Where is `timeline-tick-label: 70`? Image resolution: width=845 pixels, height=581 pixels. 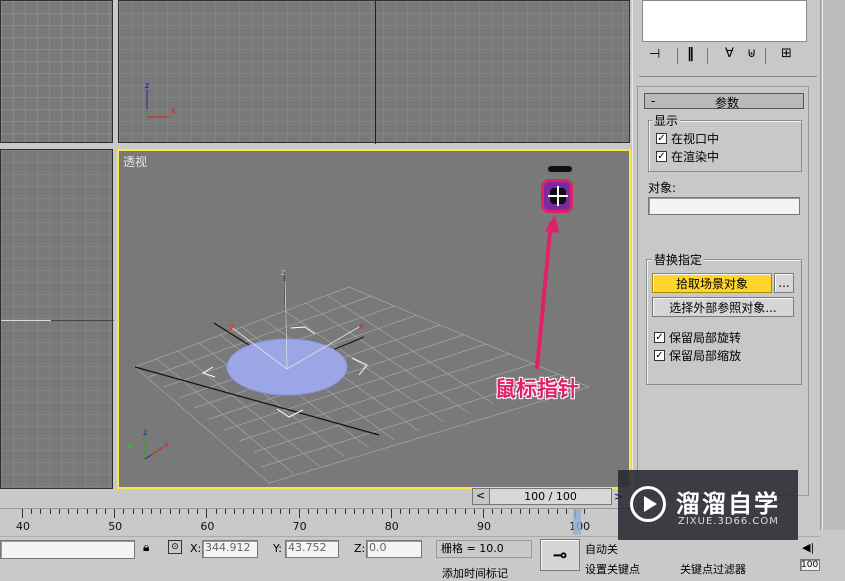
timeline-tick-label: 70 is located at coordinates (299, 526).